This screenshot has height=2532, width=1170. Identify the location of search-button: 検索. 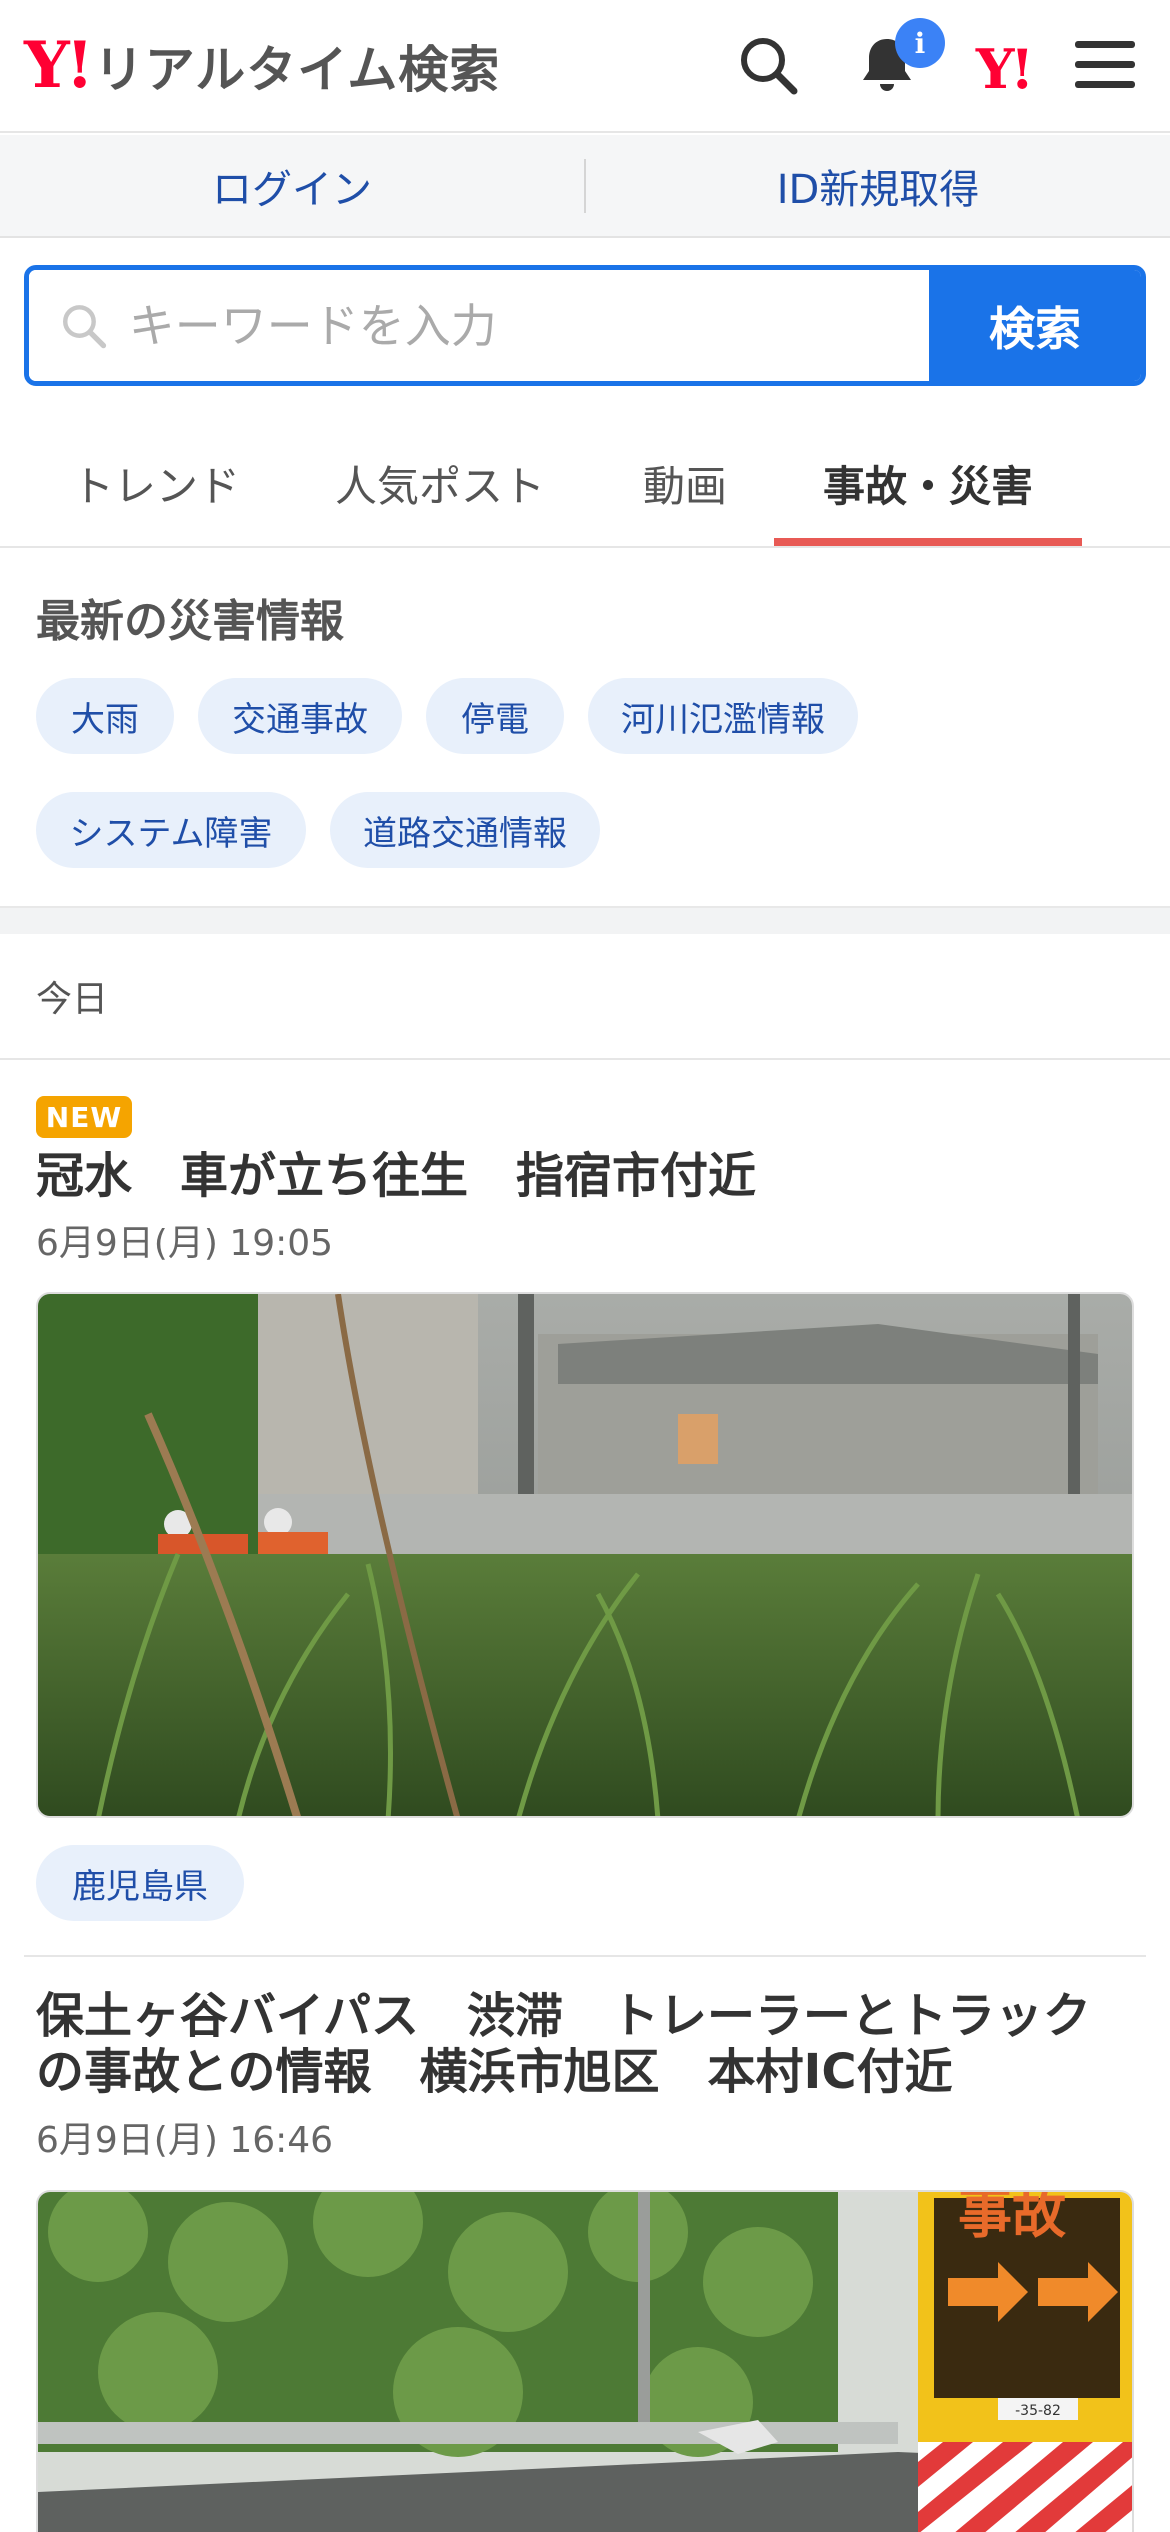
(1035, 325).